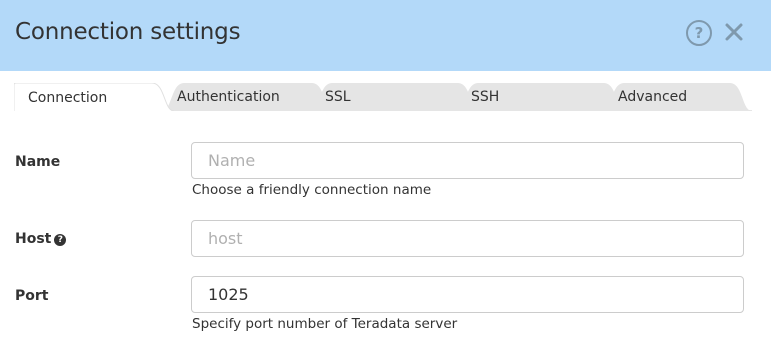 The height and width of the screenshot is (362, 771). What do you see at coordinates (325, 324) in the screenshot?
I see `port-help-text: Specify port number of Teradata server` at bounding box center [325, 324].